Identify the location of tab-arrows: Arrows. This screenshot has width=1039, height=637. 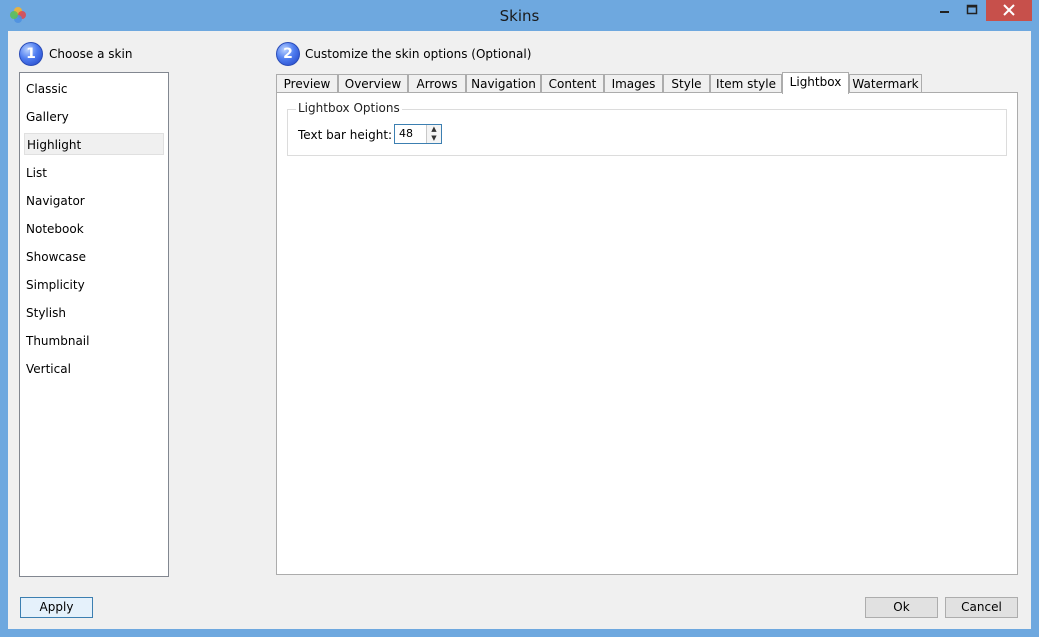
(437, 83).